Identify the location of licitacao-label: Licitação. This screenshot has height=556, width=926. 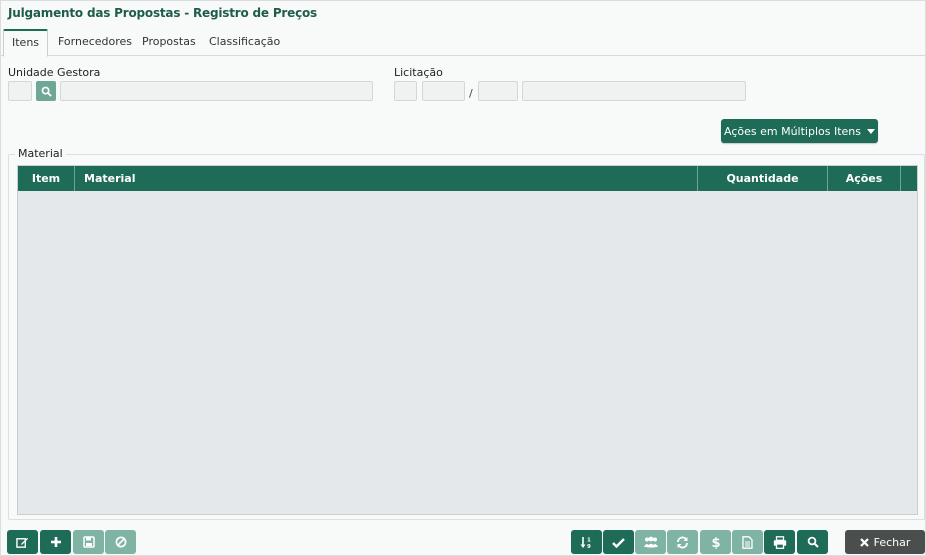
(418, 72).